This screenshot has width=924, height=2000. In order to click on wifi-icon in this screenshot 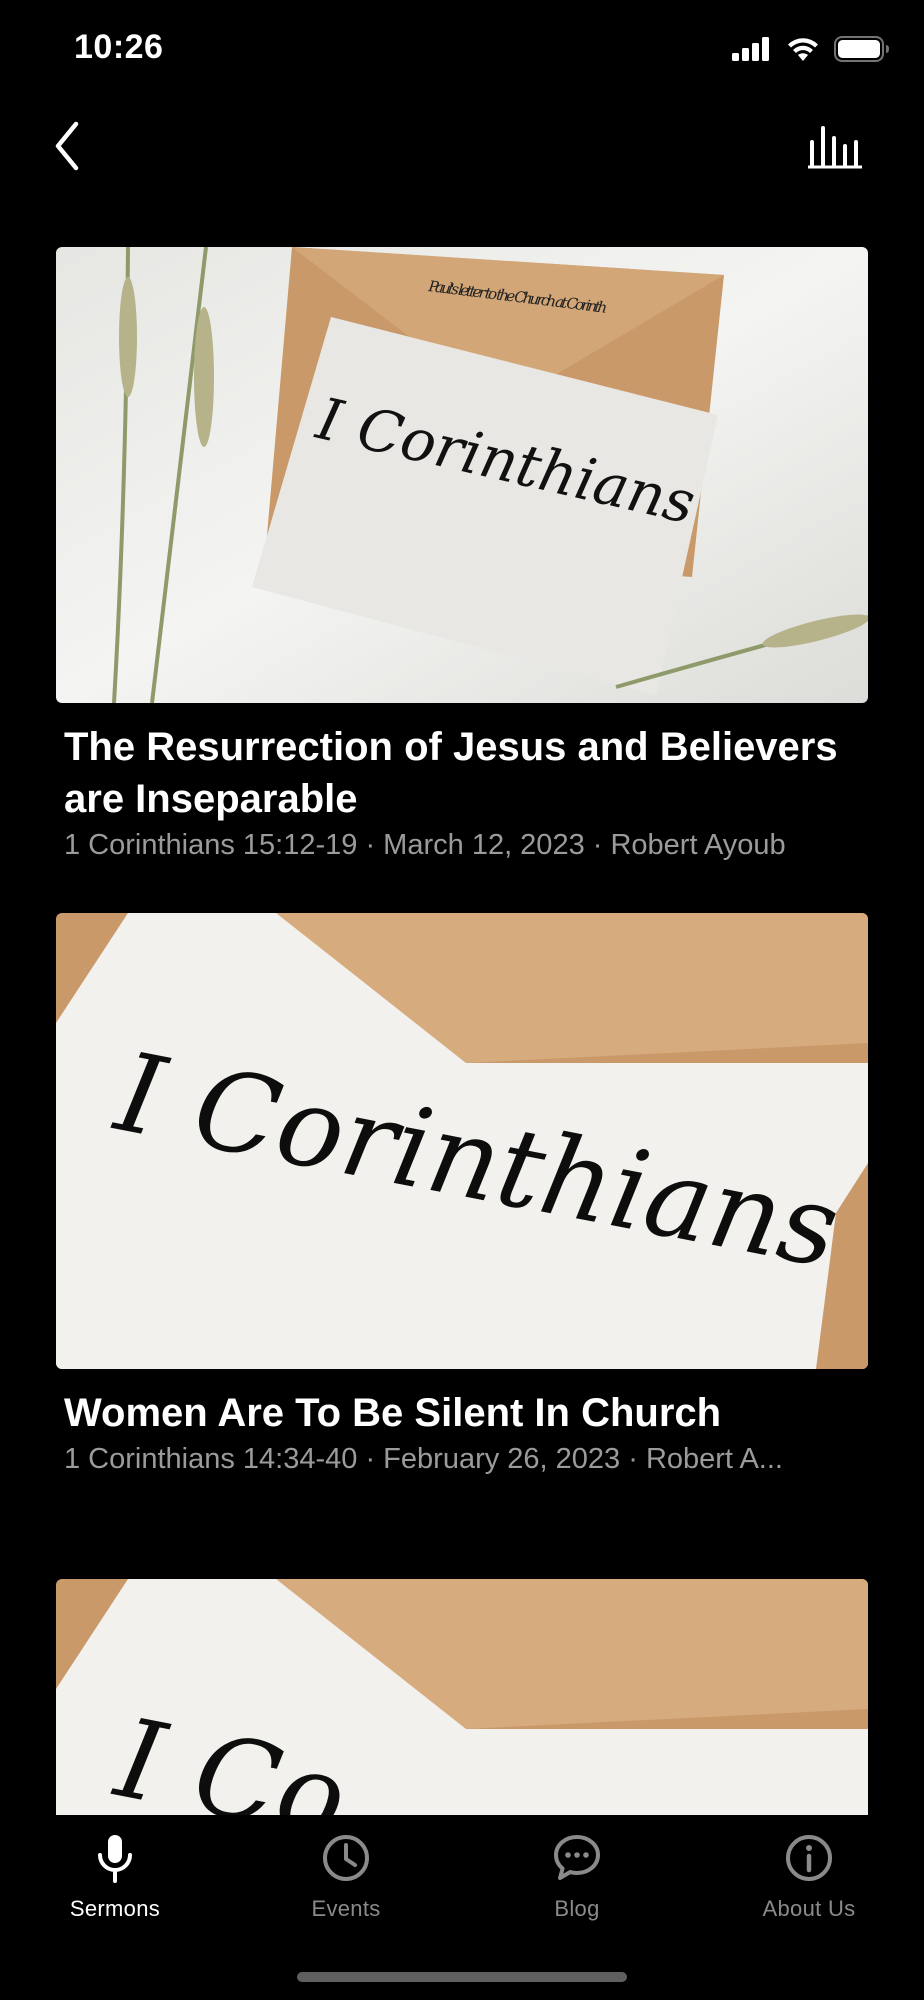, I will do `click(803, 49)`.